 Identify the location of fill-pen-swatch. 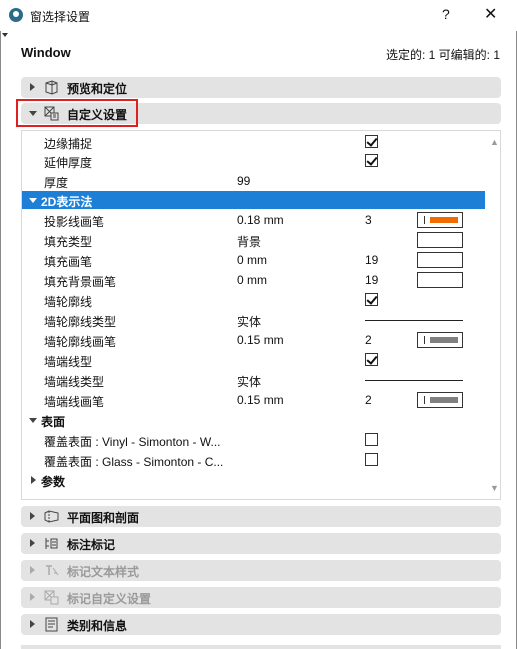
(440, 260).